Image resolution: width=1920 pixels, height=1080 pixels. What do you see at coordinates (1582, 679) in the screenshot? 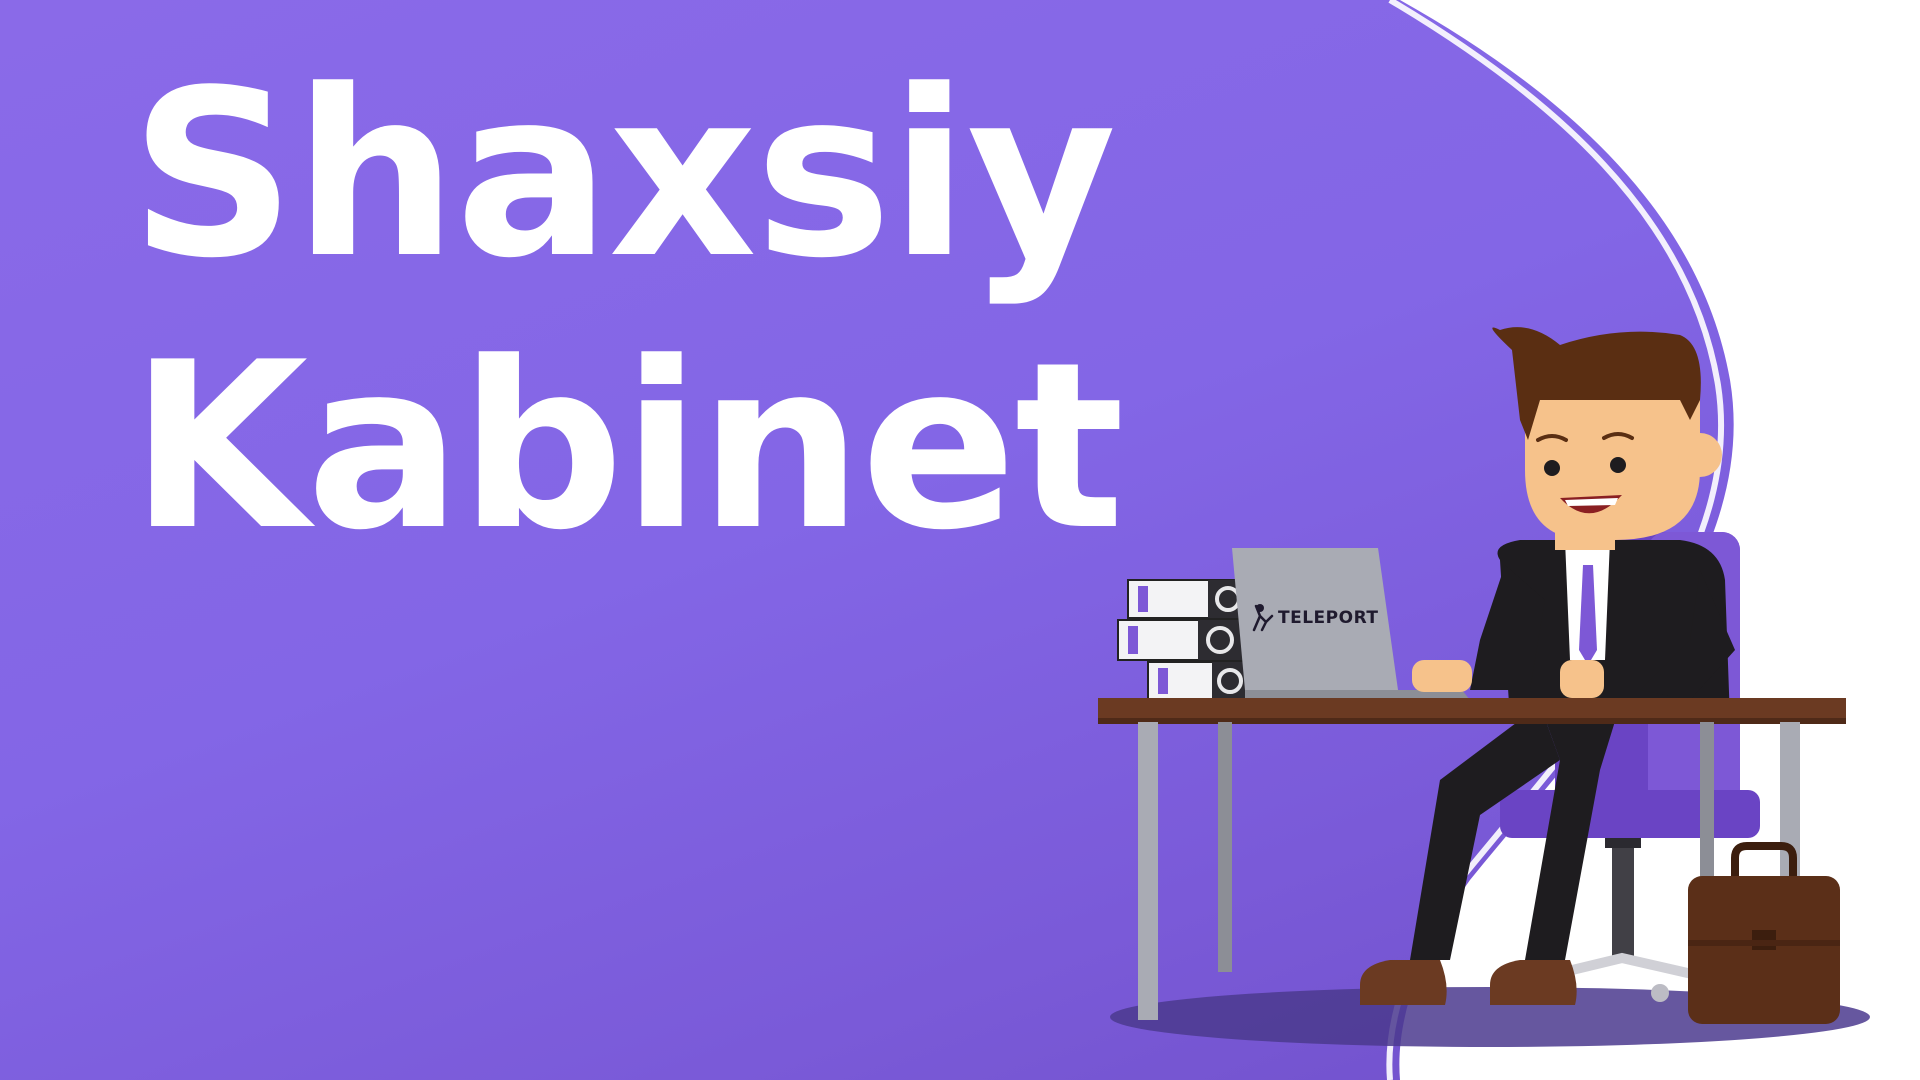
I see `right-hand` at bounding box center [1582, 679].